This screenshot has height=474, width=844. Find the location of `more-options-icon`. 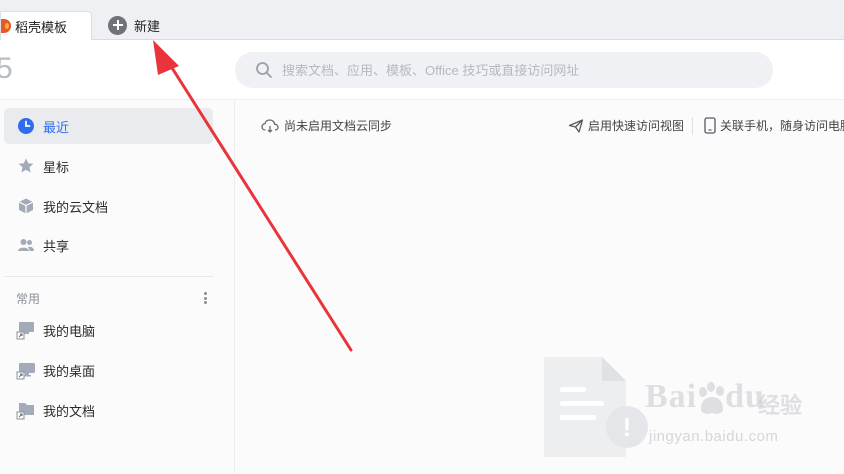

more-options-icon is located at coordinates (205, 298).